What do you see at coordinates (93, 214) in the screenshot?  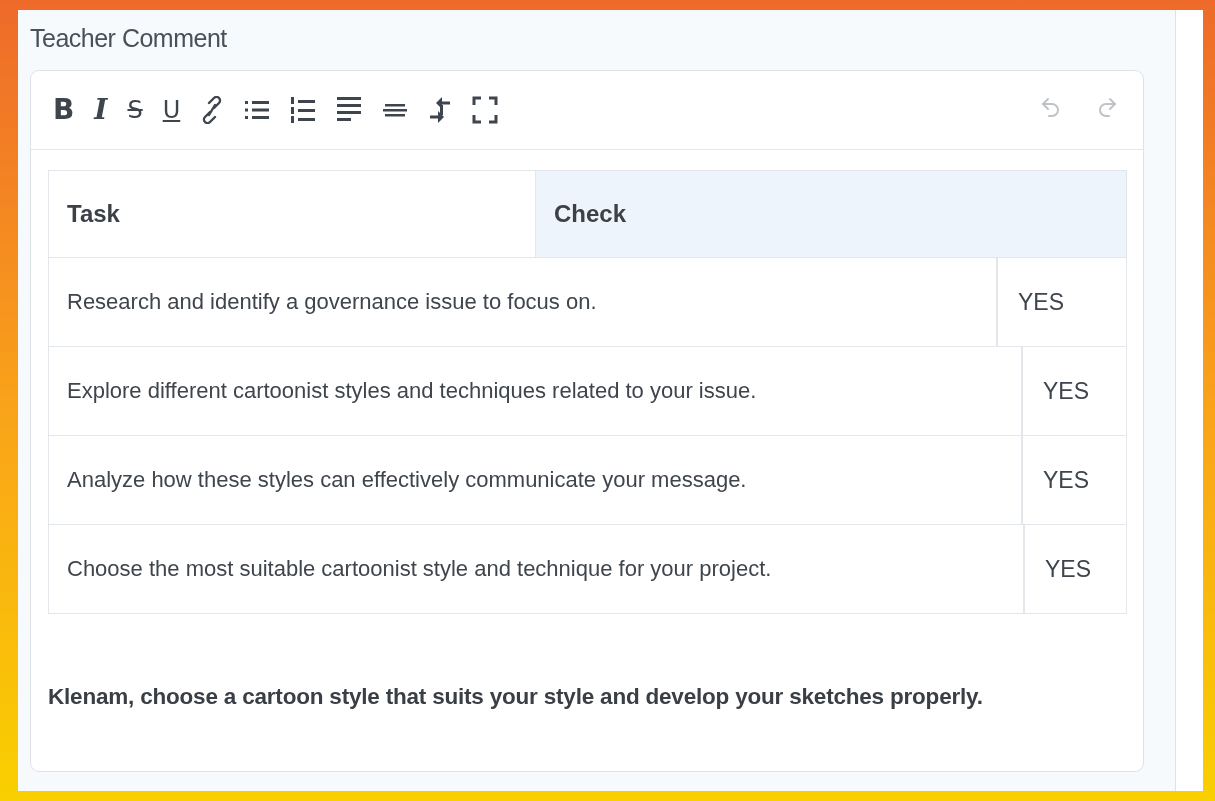 I see `column-header: Task` at bounding box center [93, 214].